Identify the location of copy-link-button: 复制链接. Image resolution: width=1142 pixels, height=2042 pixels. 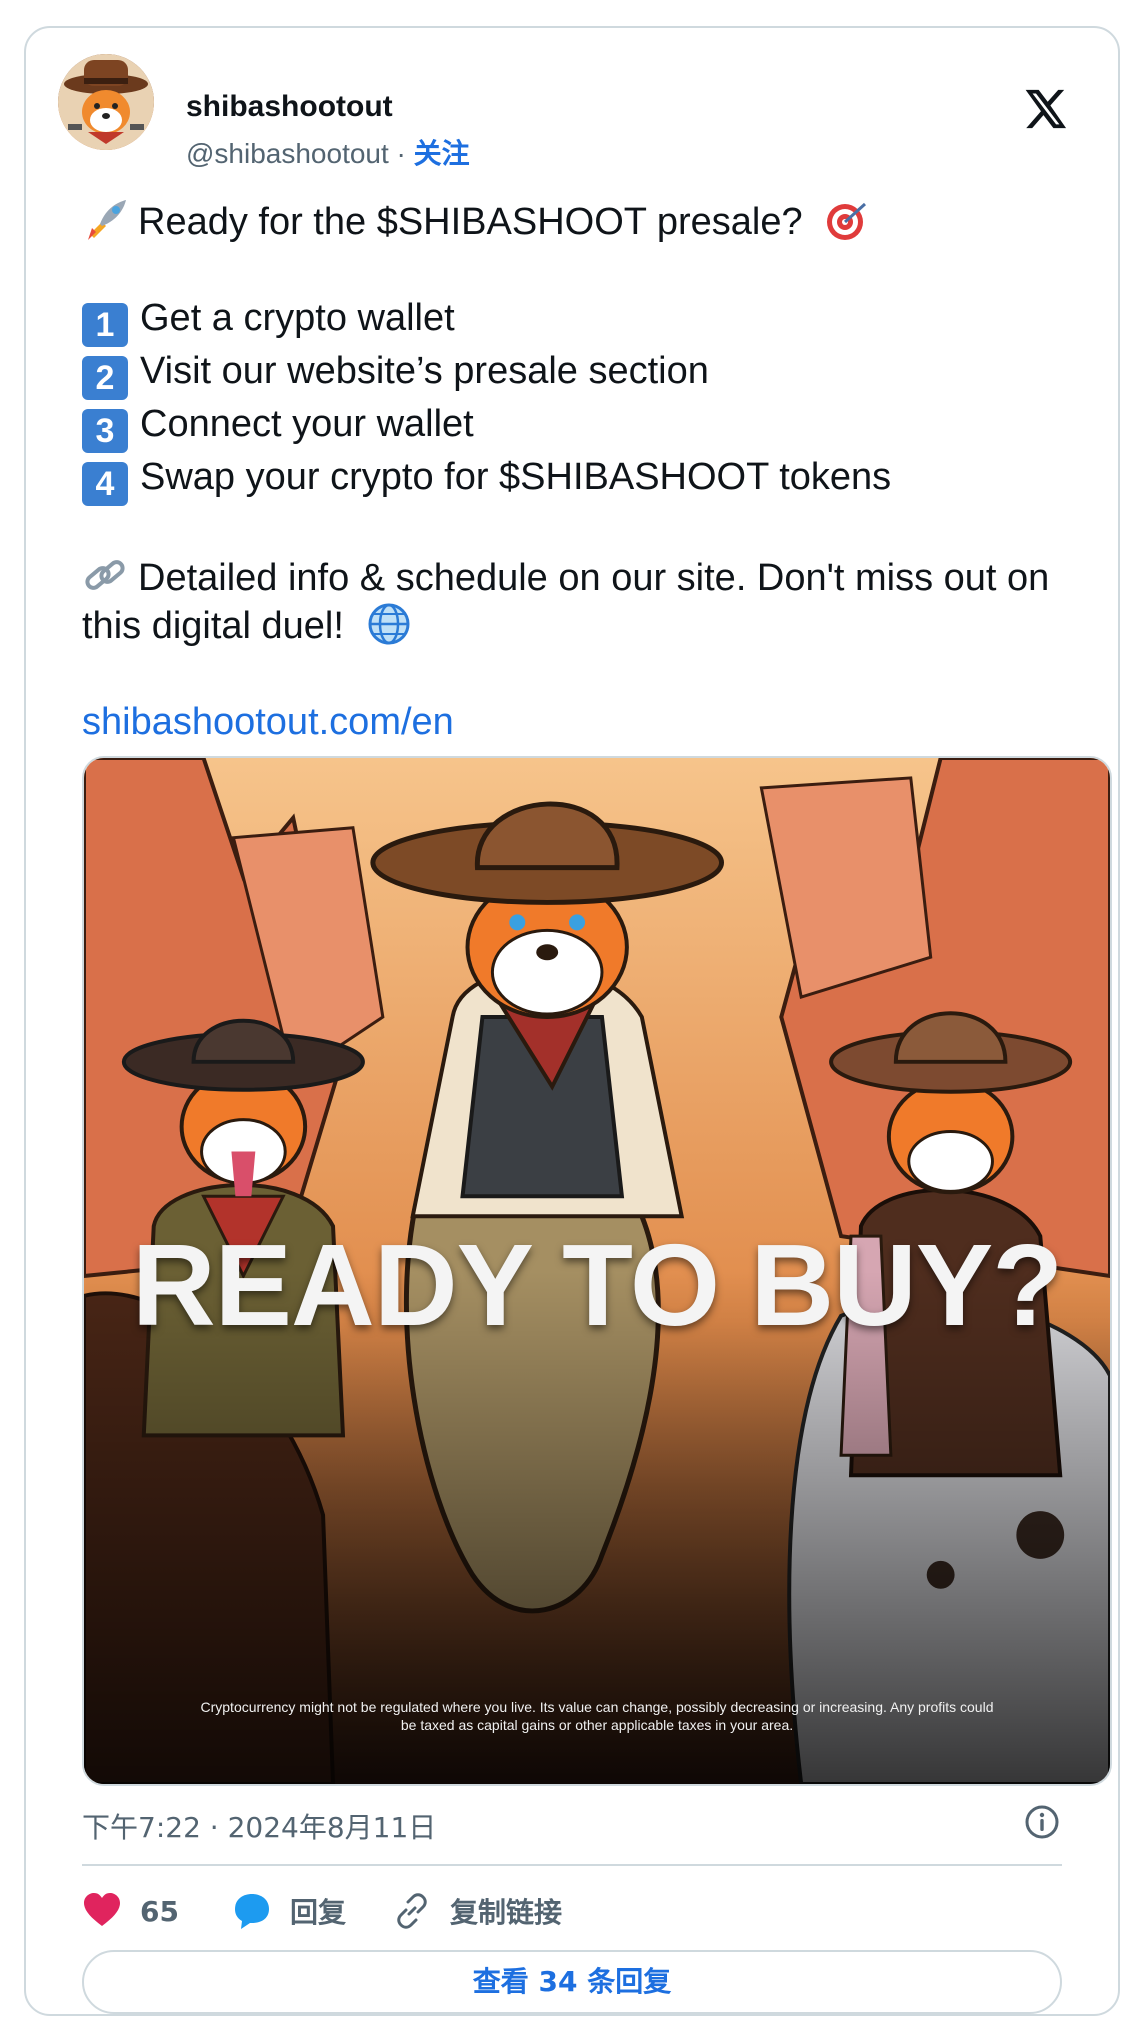
(477, 1911).